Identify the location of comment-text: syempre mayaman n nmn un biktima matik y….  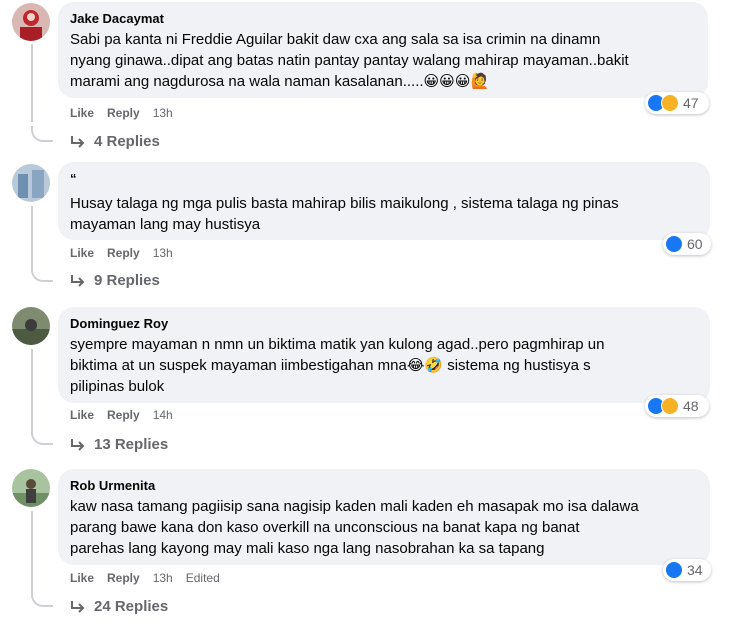
(337, 365).